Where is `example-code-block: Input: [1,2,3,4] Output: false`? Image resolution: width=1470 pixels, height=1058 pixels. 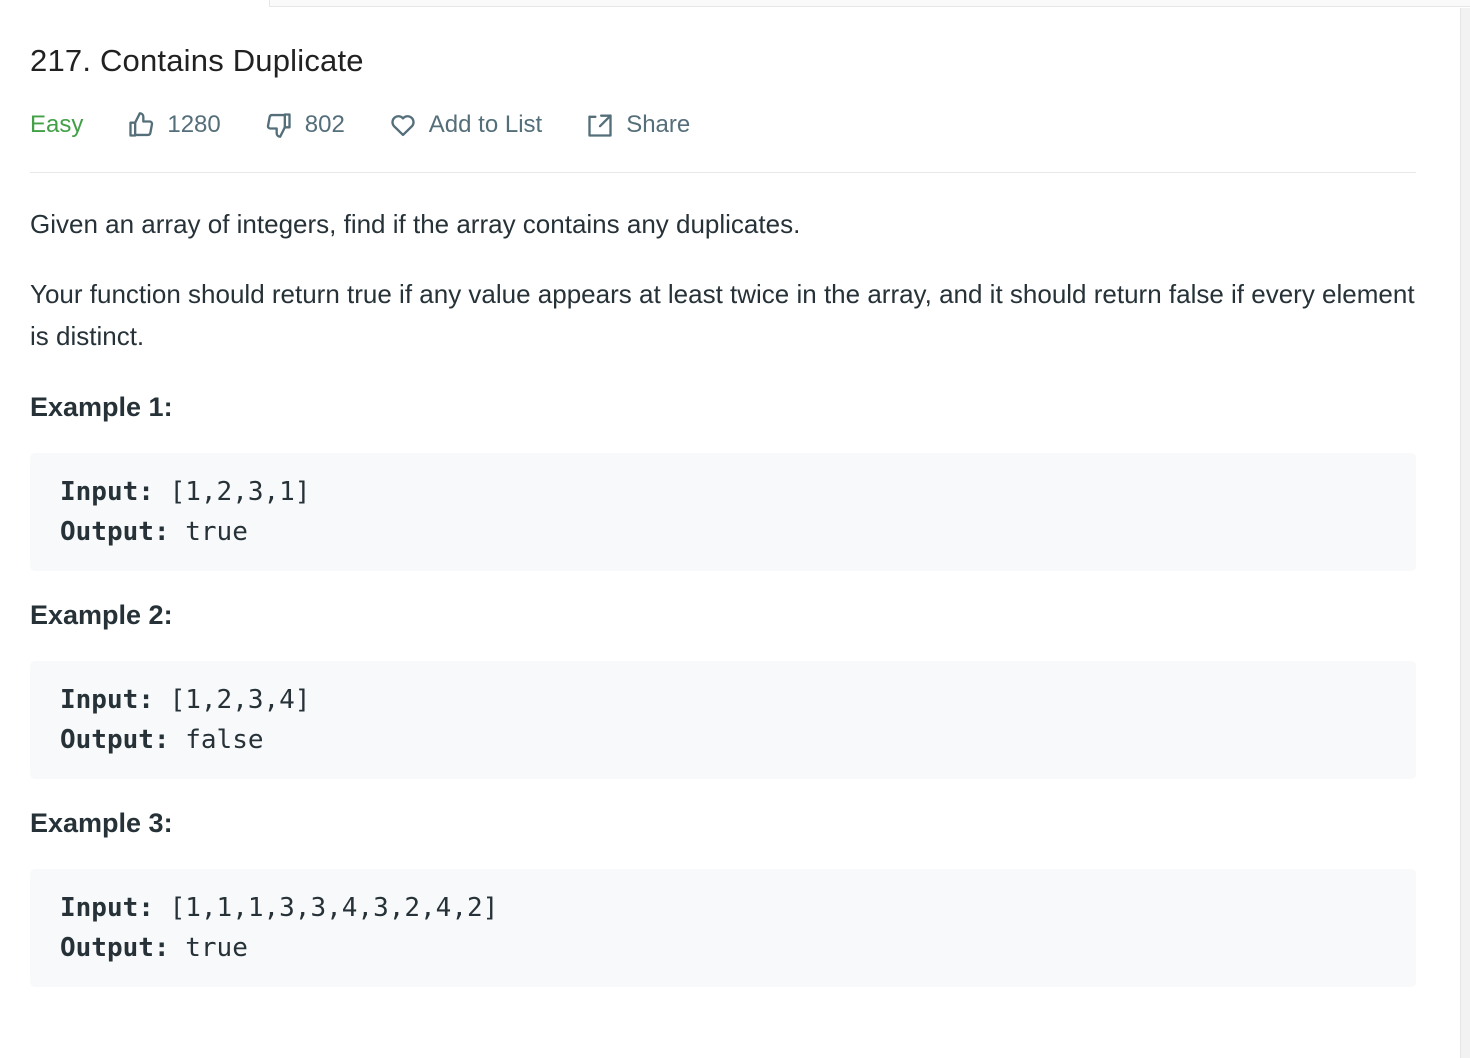 example-code-block: Input: [1,2,3,4] Output: false is located at coordinates (723, 720).